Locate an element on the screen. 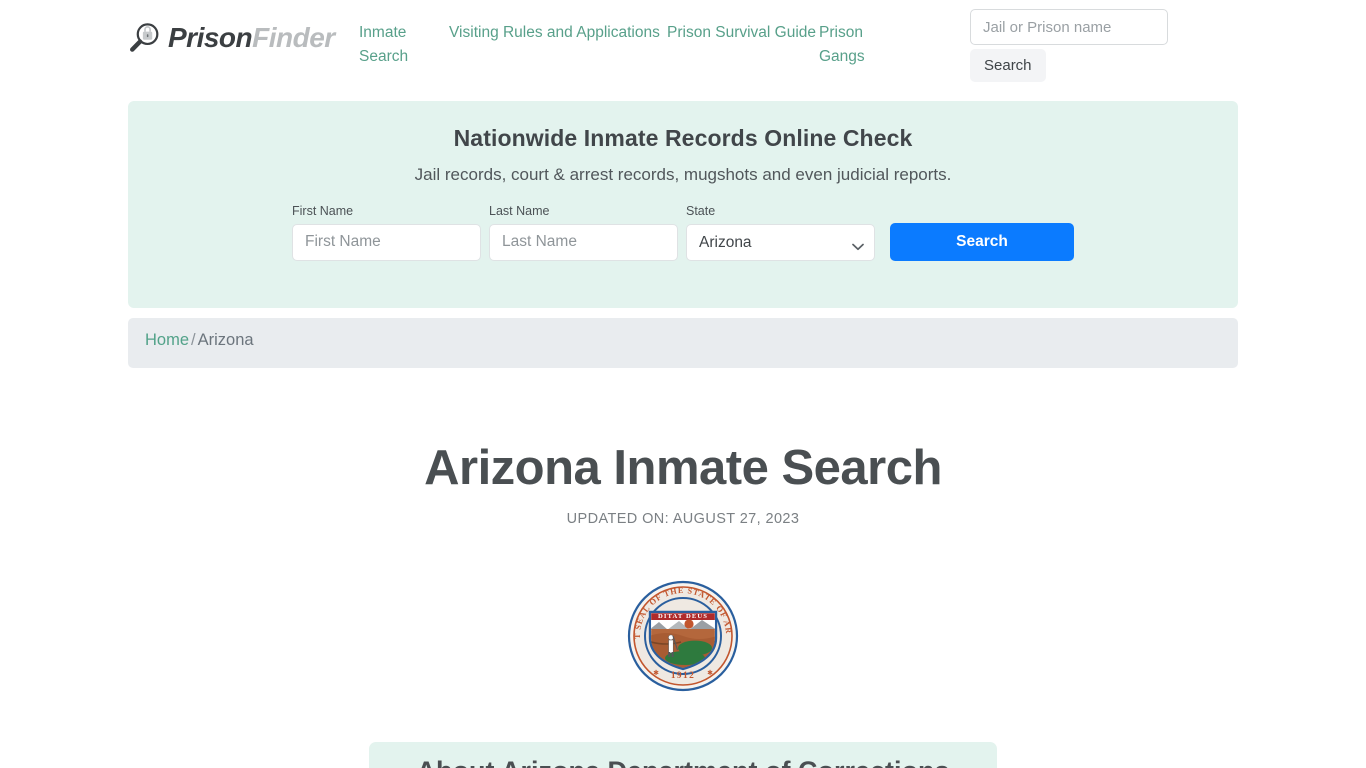 Image resolution: width=1366 pixels, height=768 pixels. nav-link-label: Visiting Rules and Applications is located at coordinates (558, 33).